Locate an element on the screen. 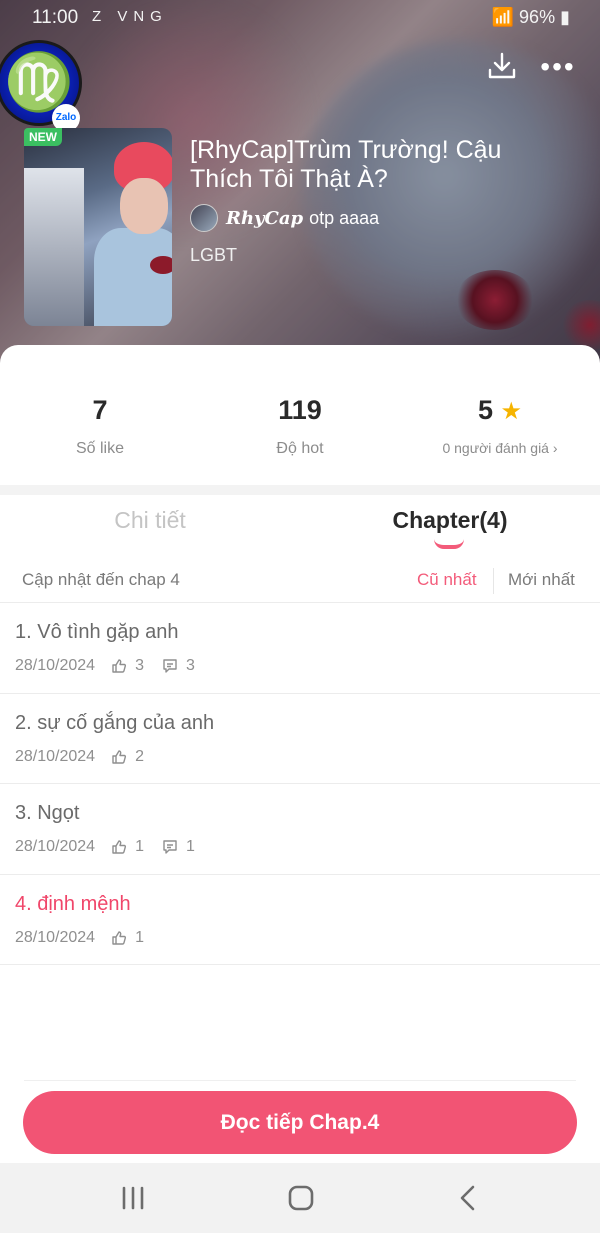 This screenshot has width=600, height=1233. recent-apps-icon is located at coordinates (133, 1198).